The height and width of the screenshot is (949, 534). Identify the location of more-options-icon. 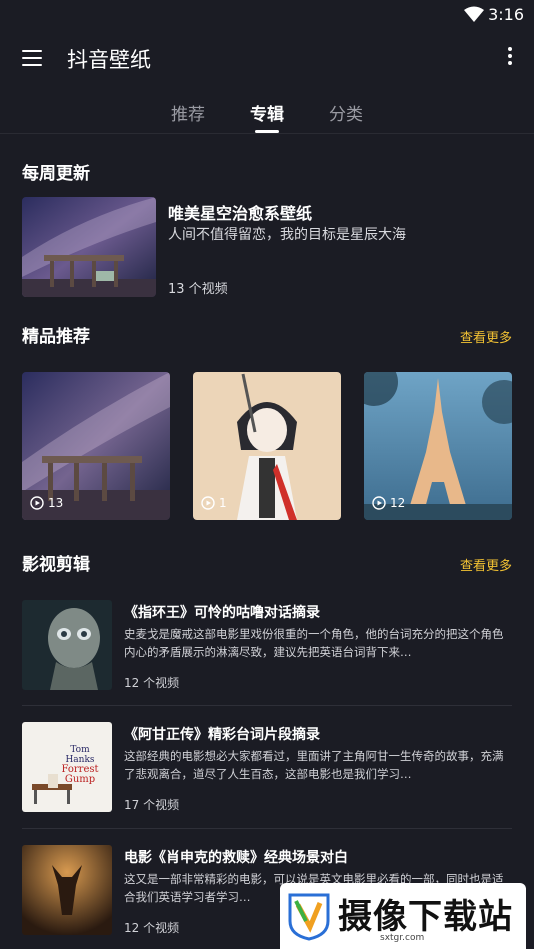
(510, 58).